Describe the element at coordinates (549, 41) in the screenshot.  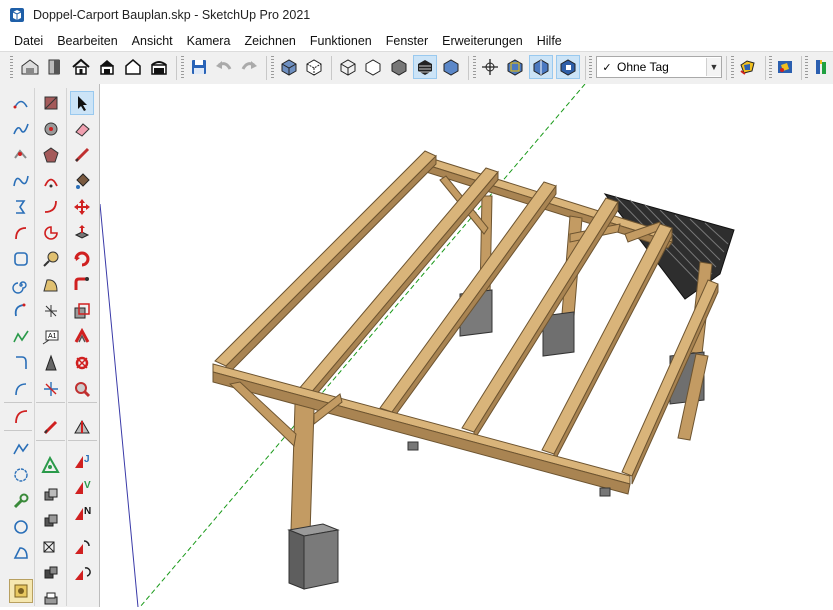
I see `menu-hilfe: Hilfe` at that location.